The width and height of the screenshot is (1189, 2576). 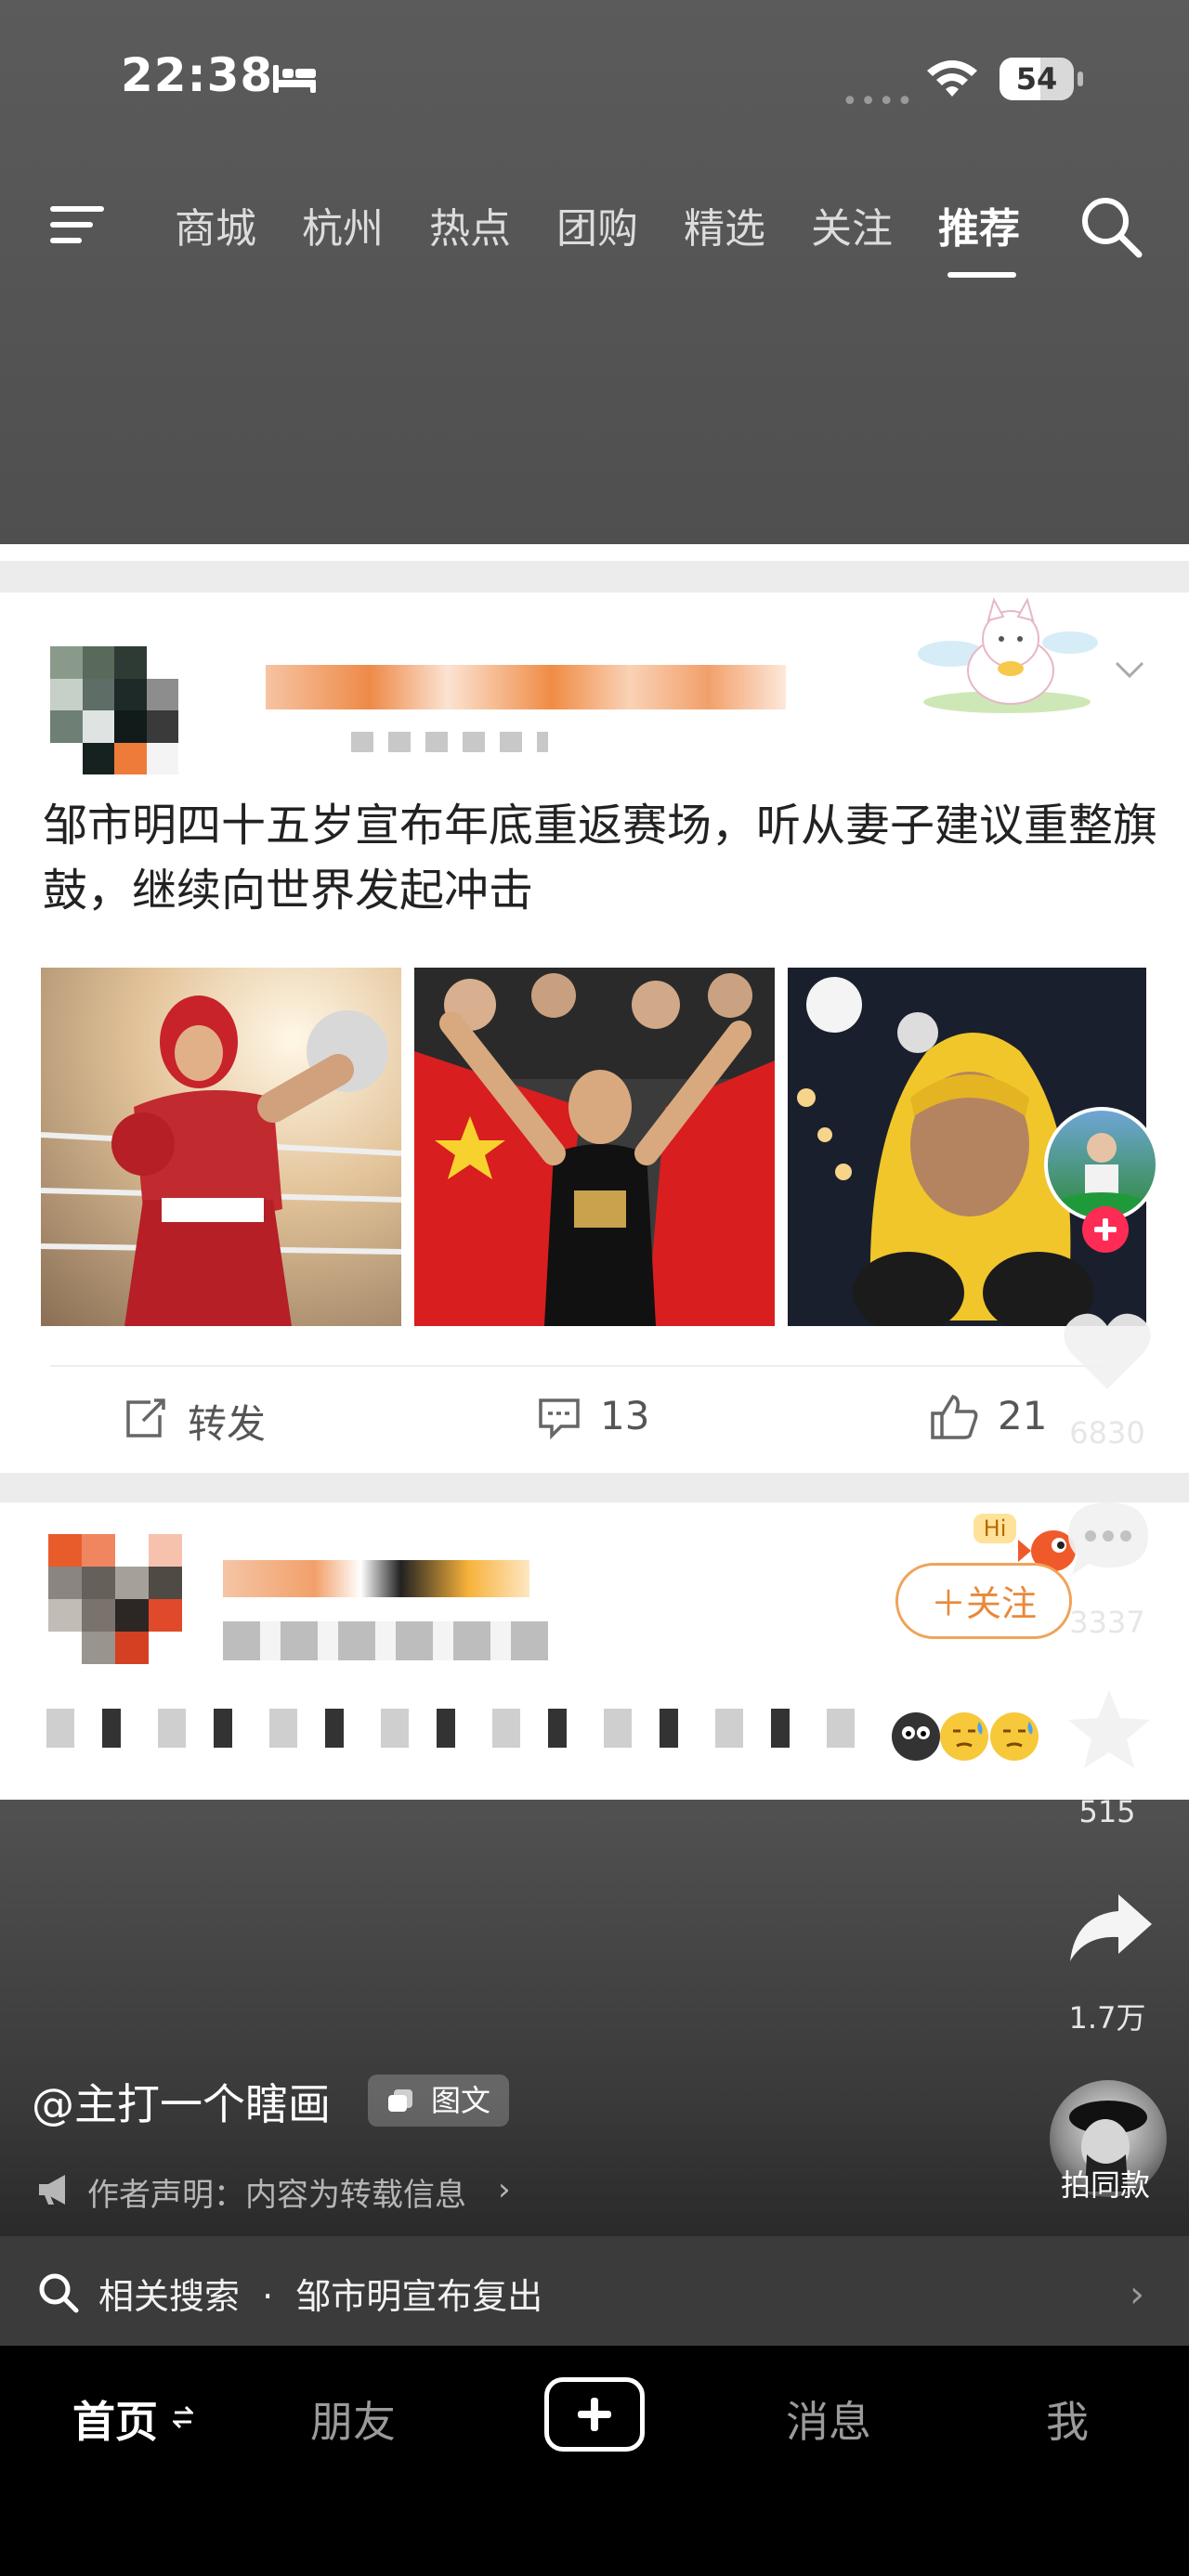 I want to click on create-button, so click(x=594, y=2414).